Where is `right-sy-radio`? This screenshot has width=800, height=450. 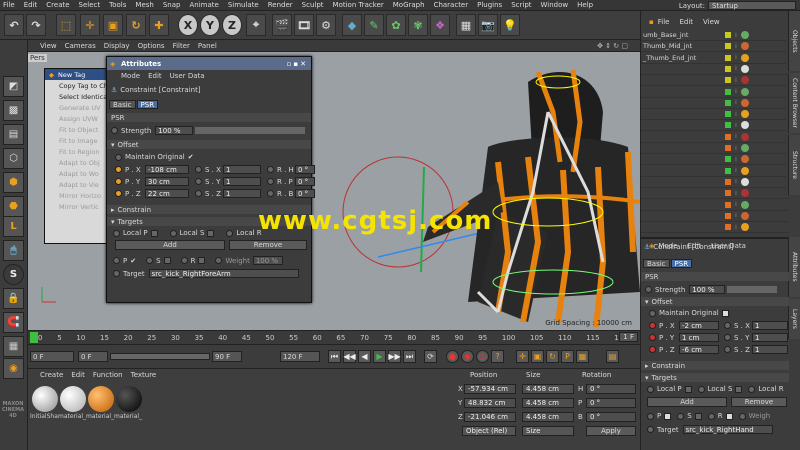 right-sy-radio is located at coordinates (727, 337).